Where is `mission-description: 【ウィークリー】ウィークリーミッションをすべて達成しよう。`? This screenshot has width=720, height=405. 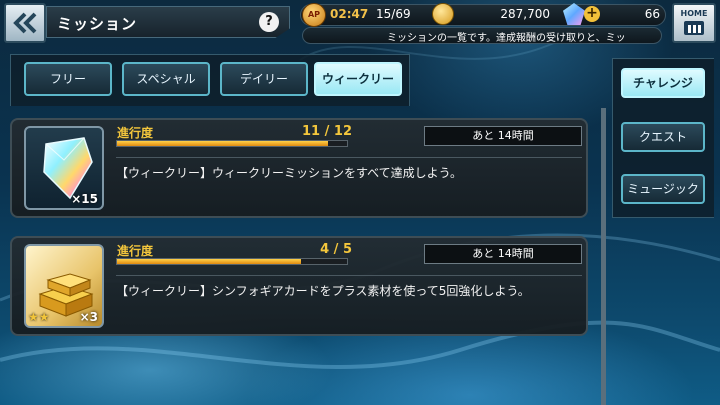 mission-description: 【ウィークリー】ウィークリーミッションをすべて達成しよう。 is located at coordinates (289, 173).